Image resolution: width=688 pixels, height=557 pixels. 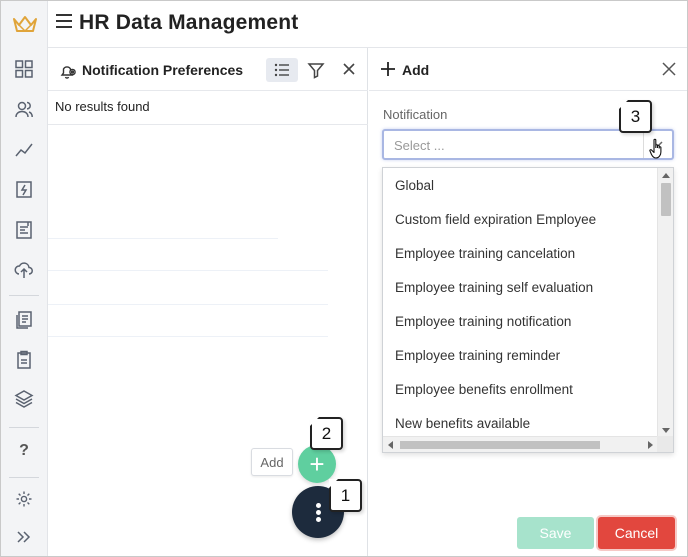 What do you see at coordinates (388, 69) in the screenshot?
I see `plus-icon` at bounding box center [388, 69].